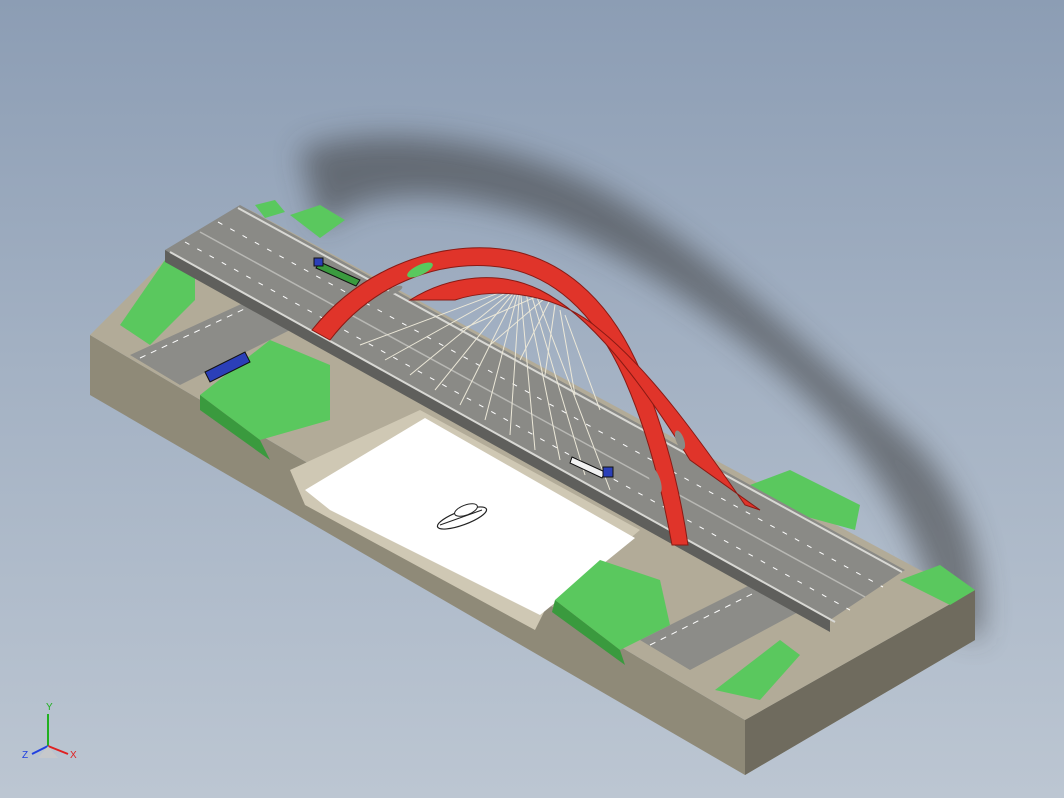 Image resolution: width=1064 pixels, height=798 pixels. What do you see at coordinates (73, 755) in the screenshot?
I see `x-axis-label: X` at bounding box center [73, 755].